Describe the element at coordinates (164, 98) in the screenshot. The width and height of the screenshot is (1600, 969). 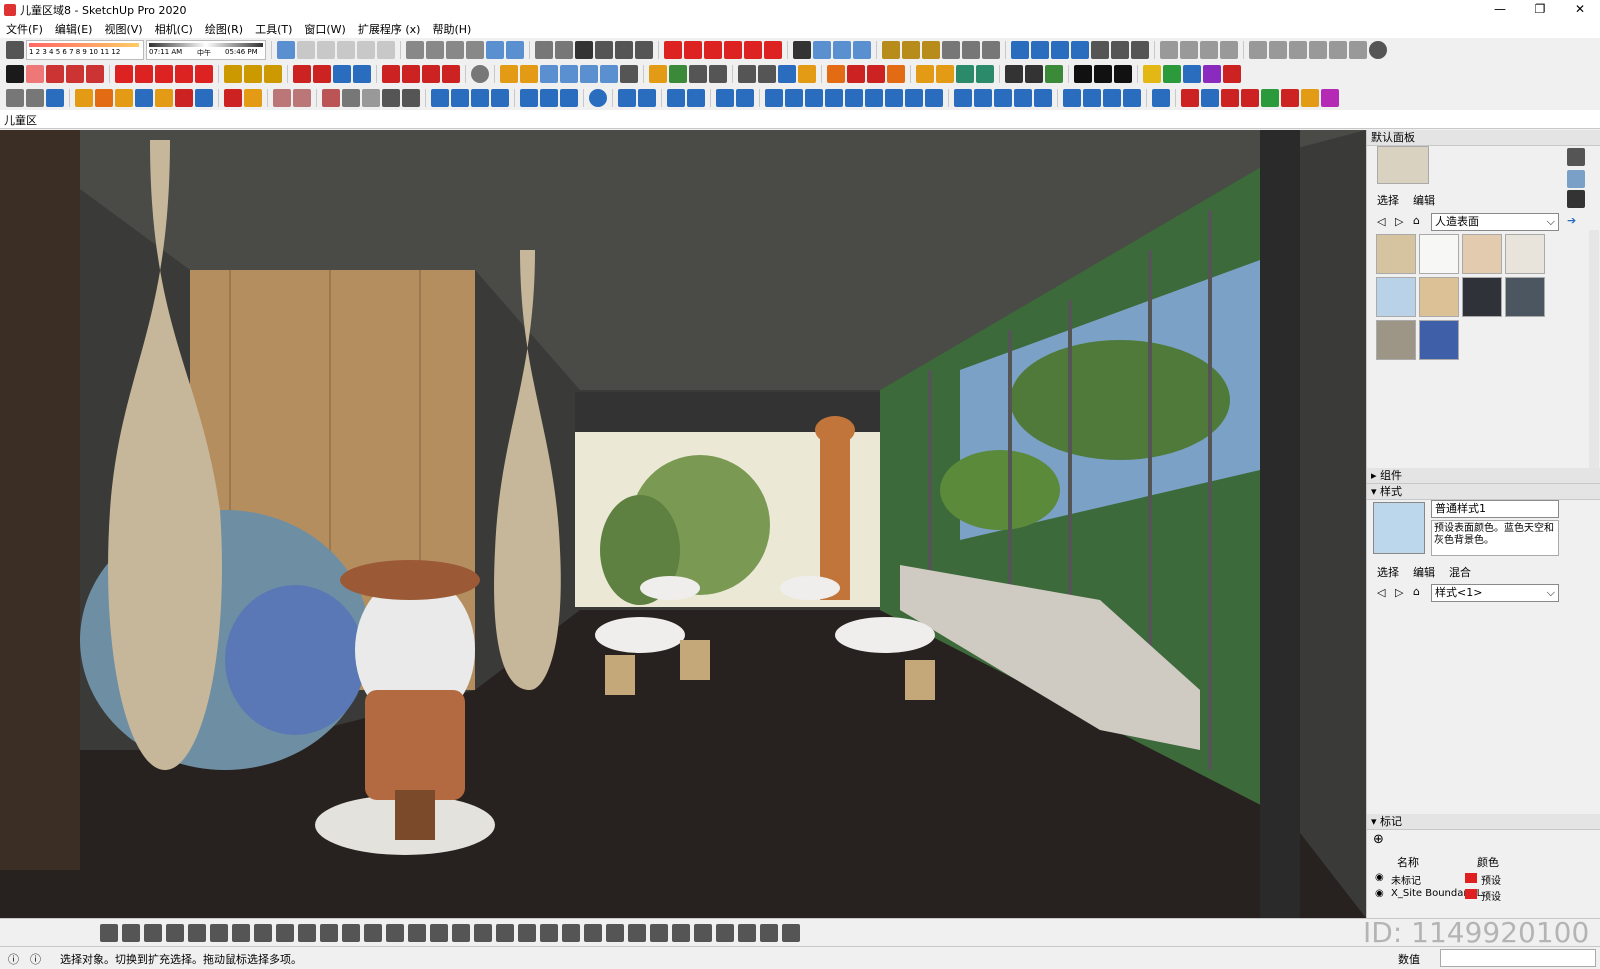
I see `fredo-8-icon` at that location.